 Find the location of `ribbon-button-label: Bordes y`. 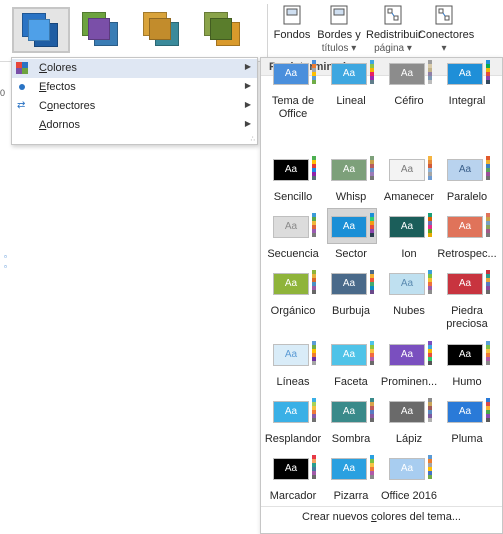

ribbon-button-label: Bordes y is located at coordinates (339, 35).